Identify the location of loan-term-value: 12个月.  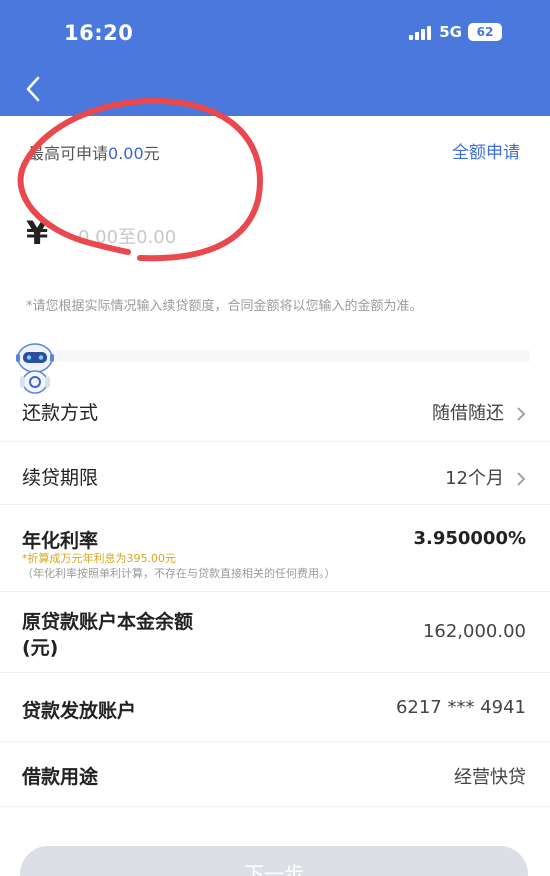
(485, 477).